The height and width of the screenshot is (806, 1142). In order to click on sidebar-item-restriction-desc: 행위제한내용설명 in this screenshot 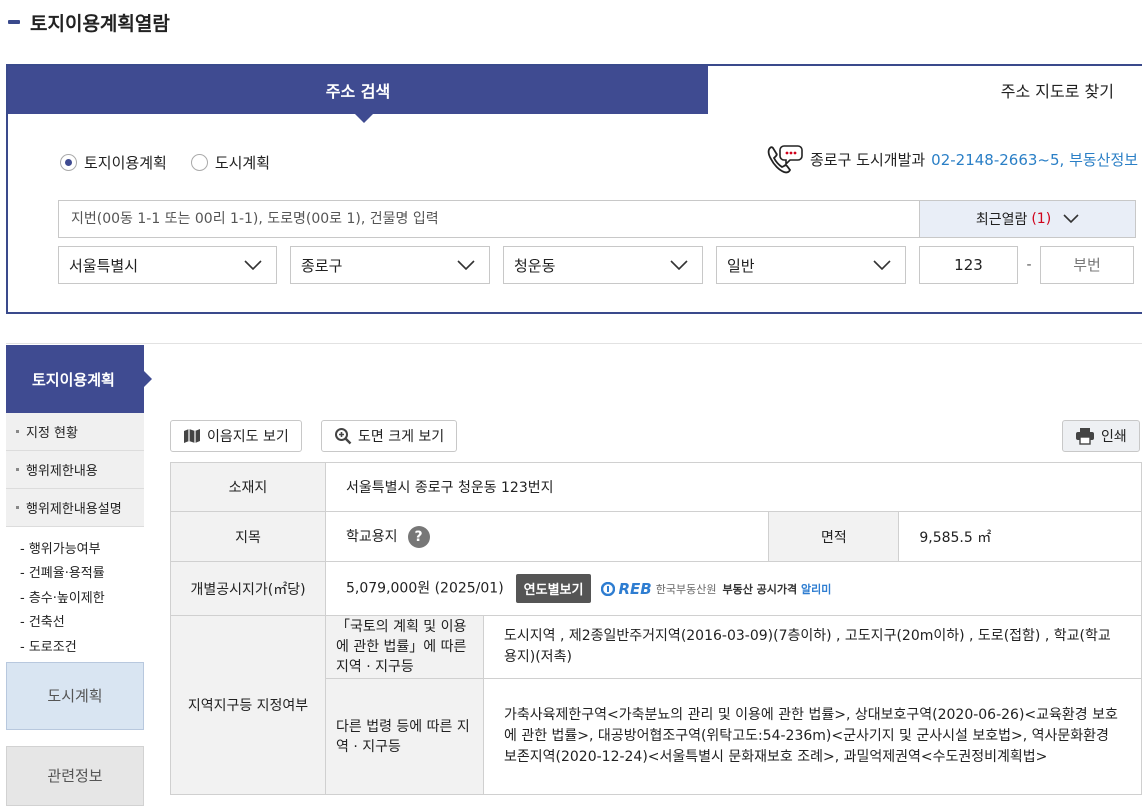, I will do `click(75, 508)`.